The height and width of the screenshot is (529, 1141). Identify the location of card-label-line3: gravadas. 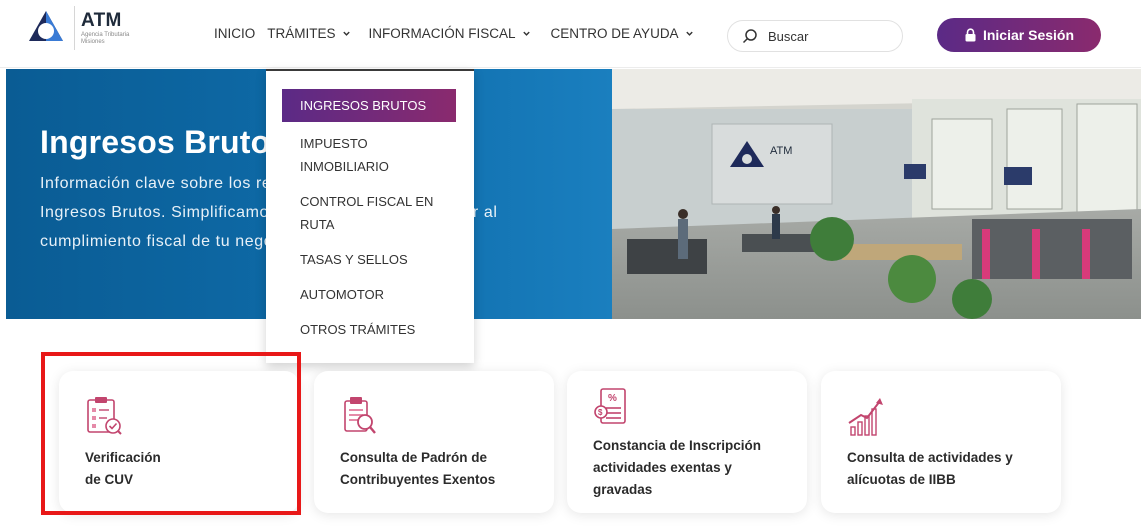
(623, 489).